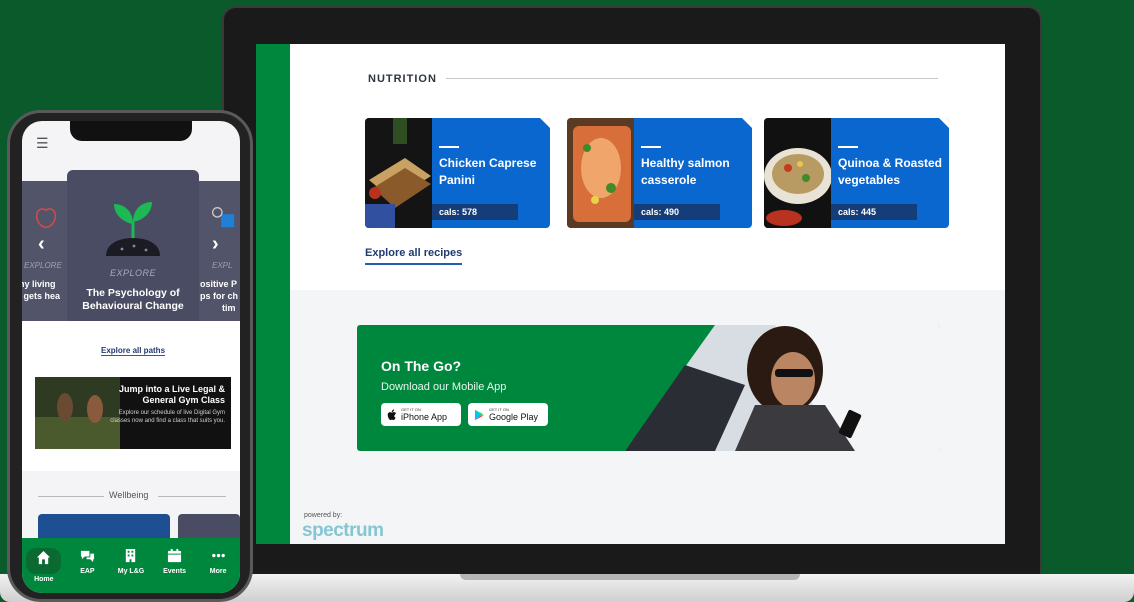  I want to click on explore-paths-link: Explore all paths, so click(133, 351).